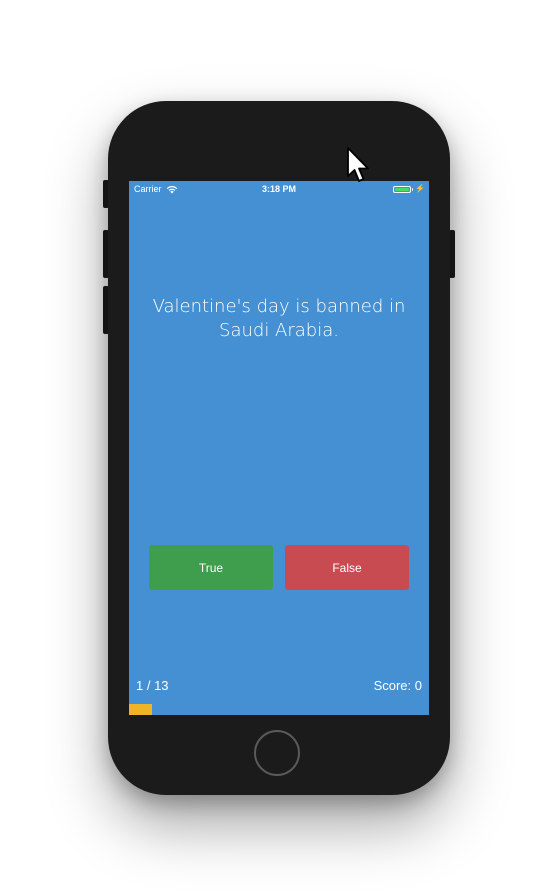  I want to click on status-bar: Carrier 3:18 PM ⚡, so click(279, 189).